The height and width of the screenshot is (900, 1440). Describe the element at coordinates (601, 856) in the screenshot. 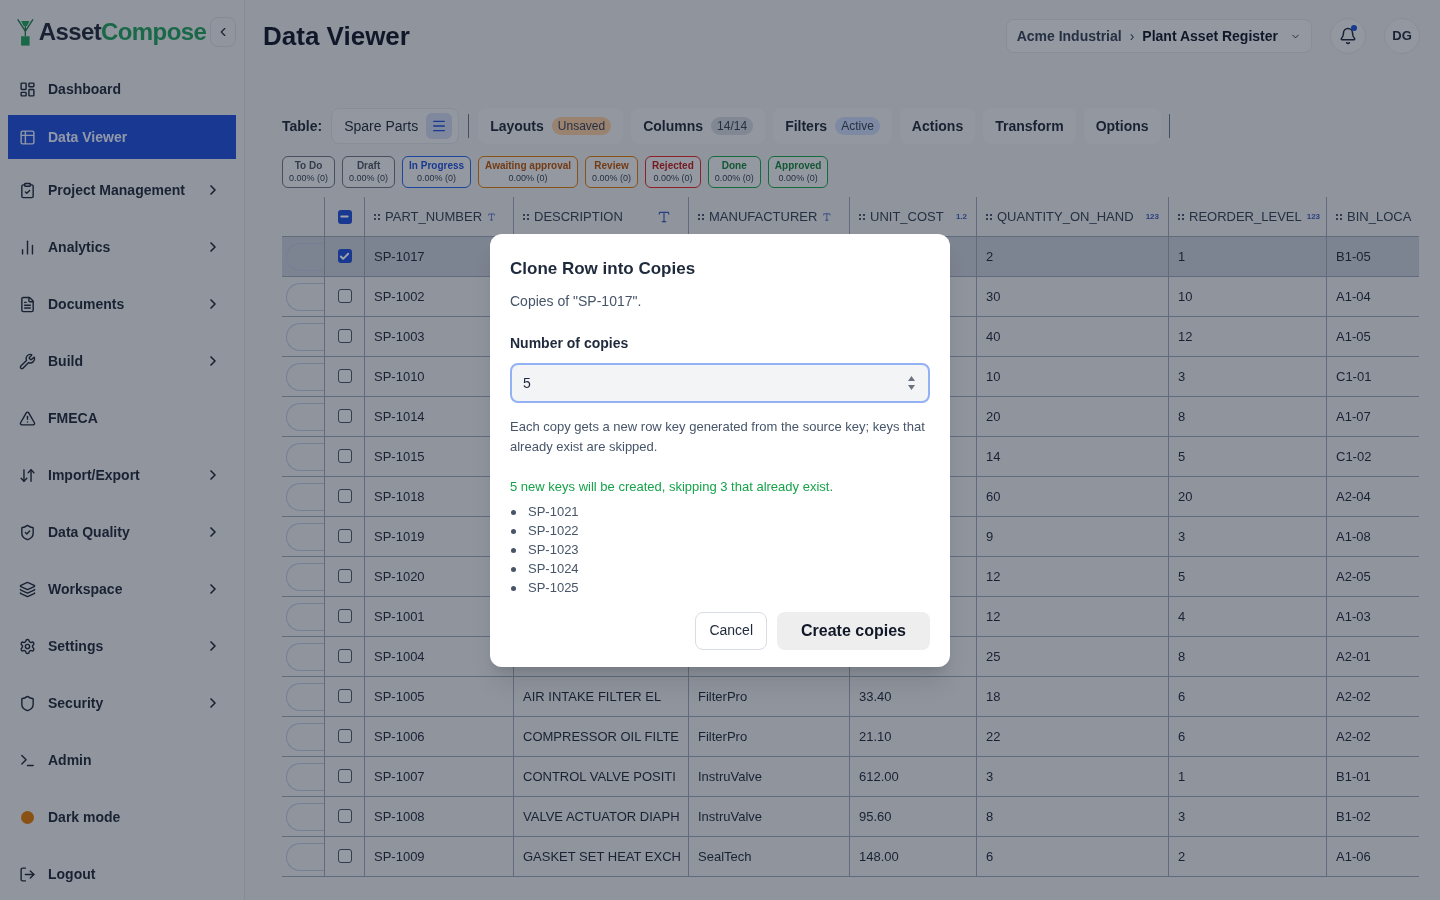

I see `table-cell: GASKET SET HEAT EXCH` at that location.